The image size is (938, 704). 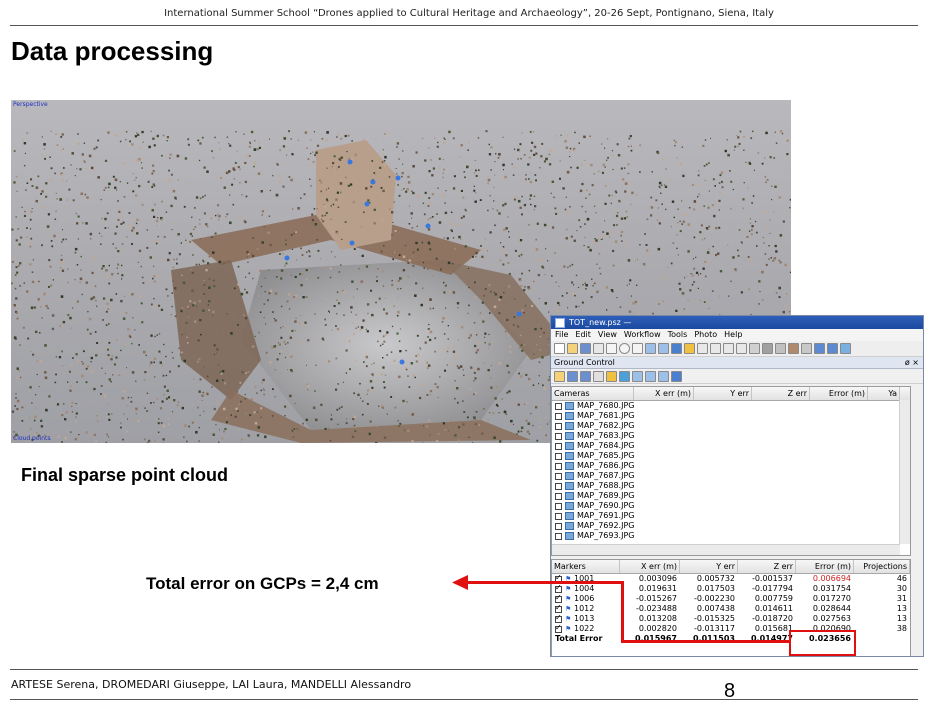 What do you see at coordinates (586, 566) in the screenshot?
I see `col-markers: Markers` at bounding box center [586, 566].